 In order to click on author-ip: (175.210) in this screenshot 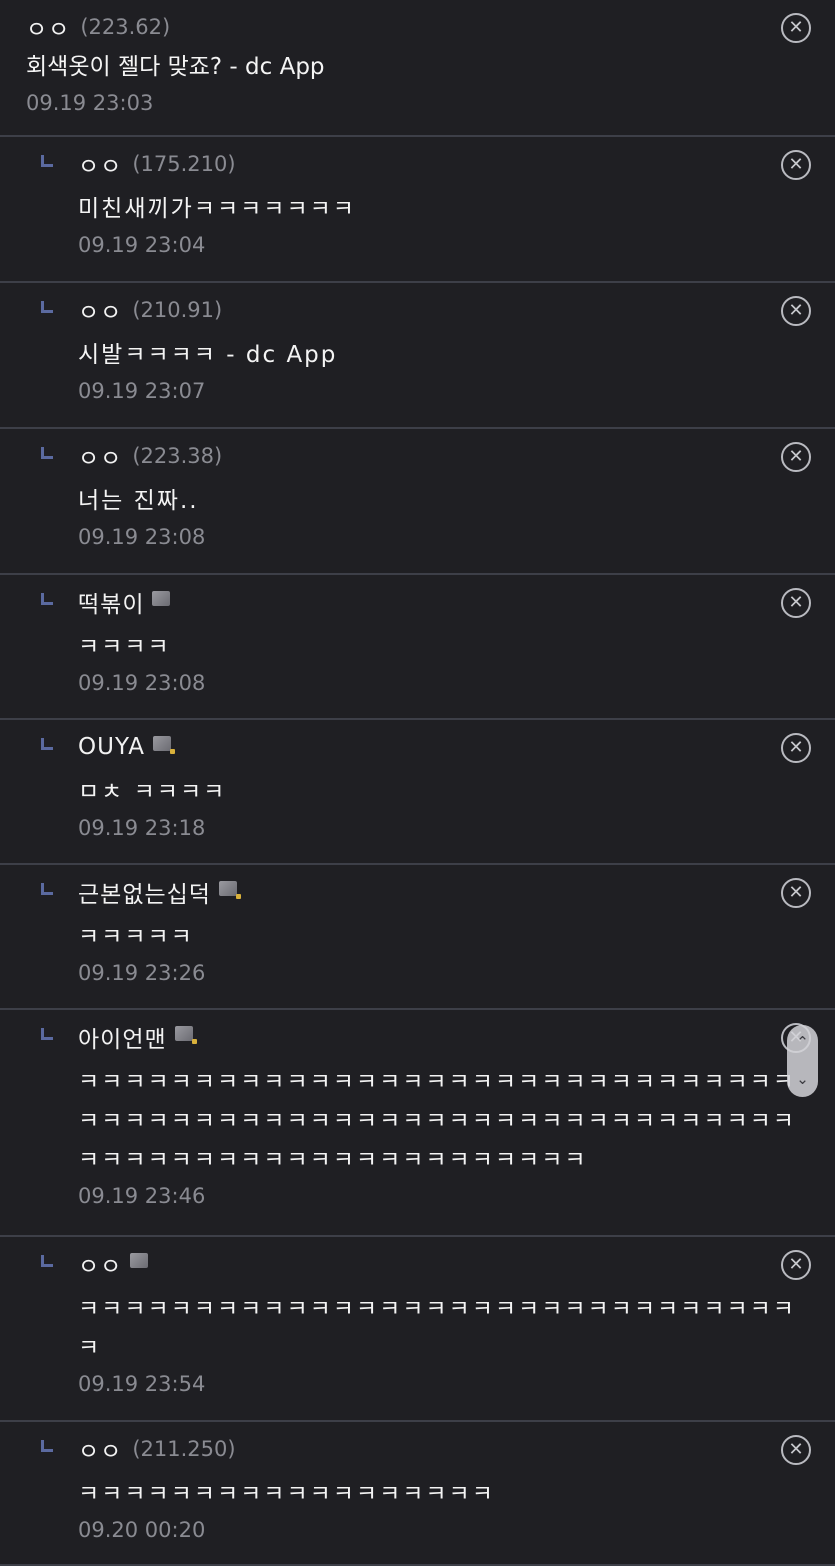, I will do `click(184, 164)`.